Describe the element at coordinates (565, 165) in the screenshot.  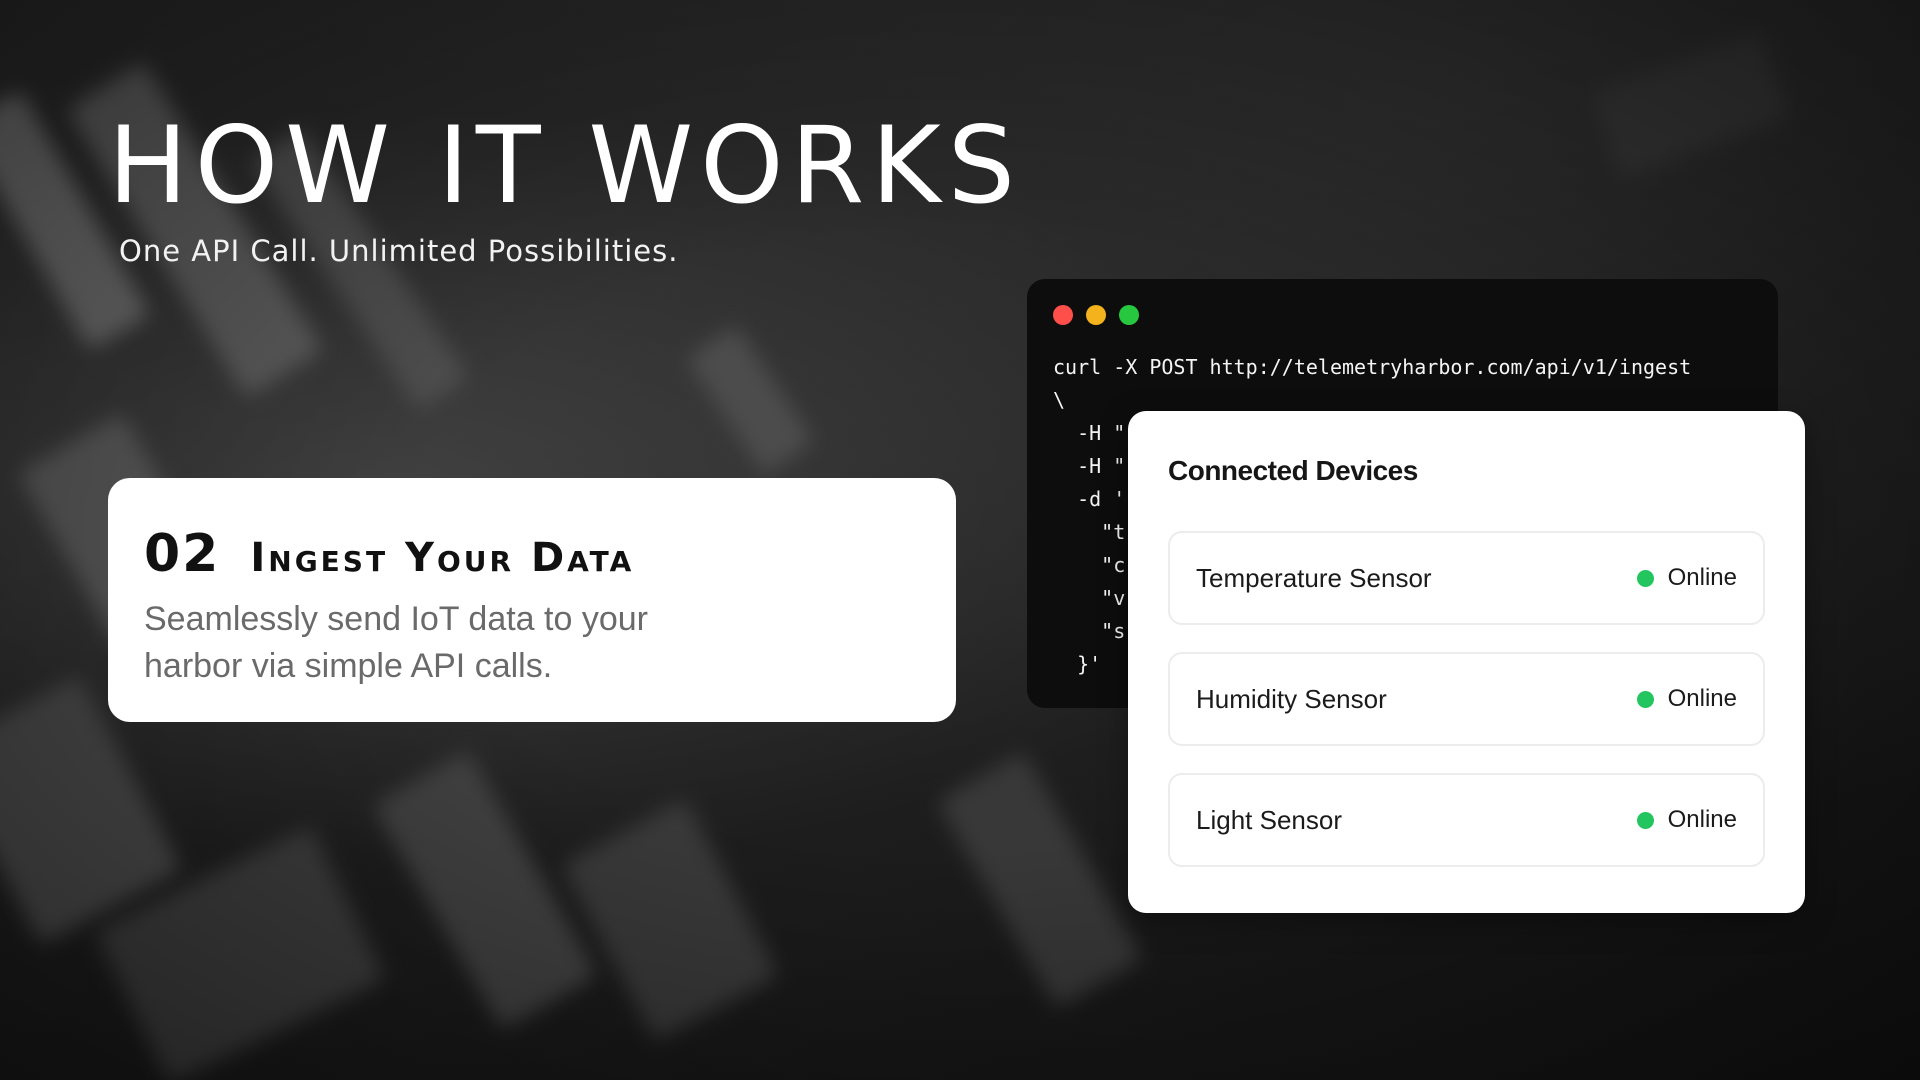
I see `page-title: HOW IT WORKS` at that location.